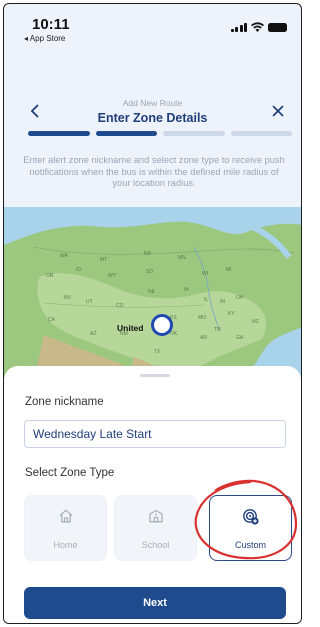 This screenshot has width=320, height=627. I want to click on close-icon, so click(278, 111).